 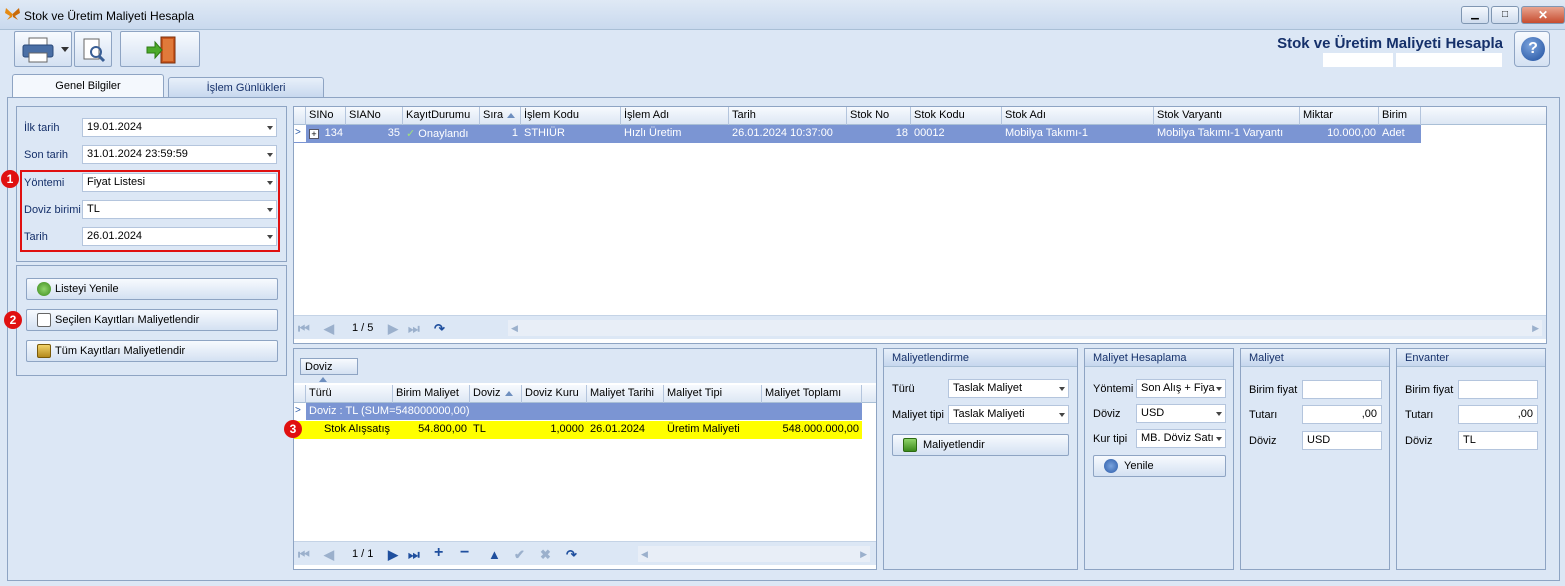 What do you see at coordinates (1159, 466) in the screenshot?
I see `yenile-button: Yenile` at bounding box center [1159, 466].